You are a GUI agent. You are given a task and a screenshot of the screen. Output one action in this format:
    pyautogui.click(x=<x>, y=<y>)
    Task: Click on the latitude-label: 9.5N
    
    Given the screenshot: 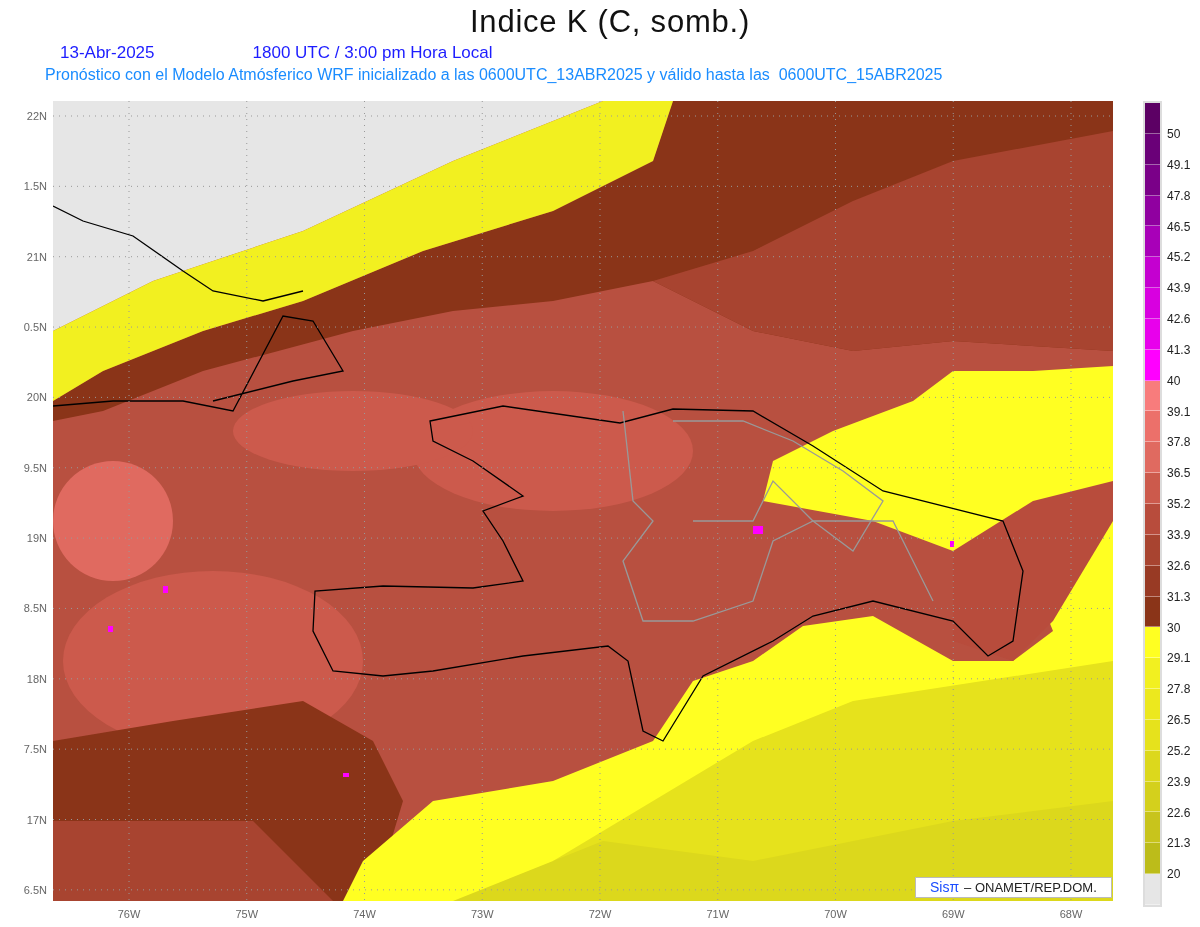 What is the action you would take?
    pyautogui.click(x=35, y=467)
    